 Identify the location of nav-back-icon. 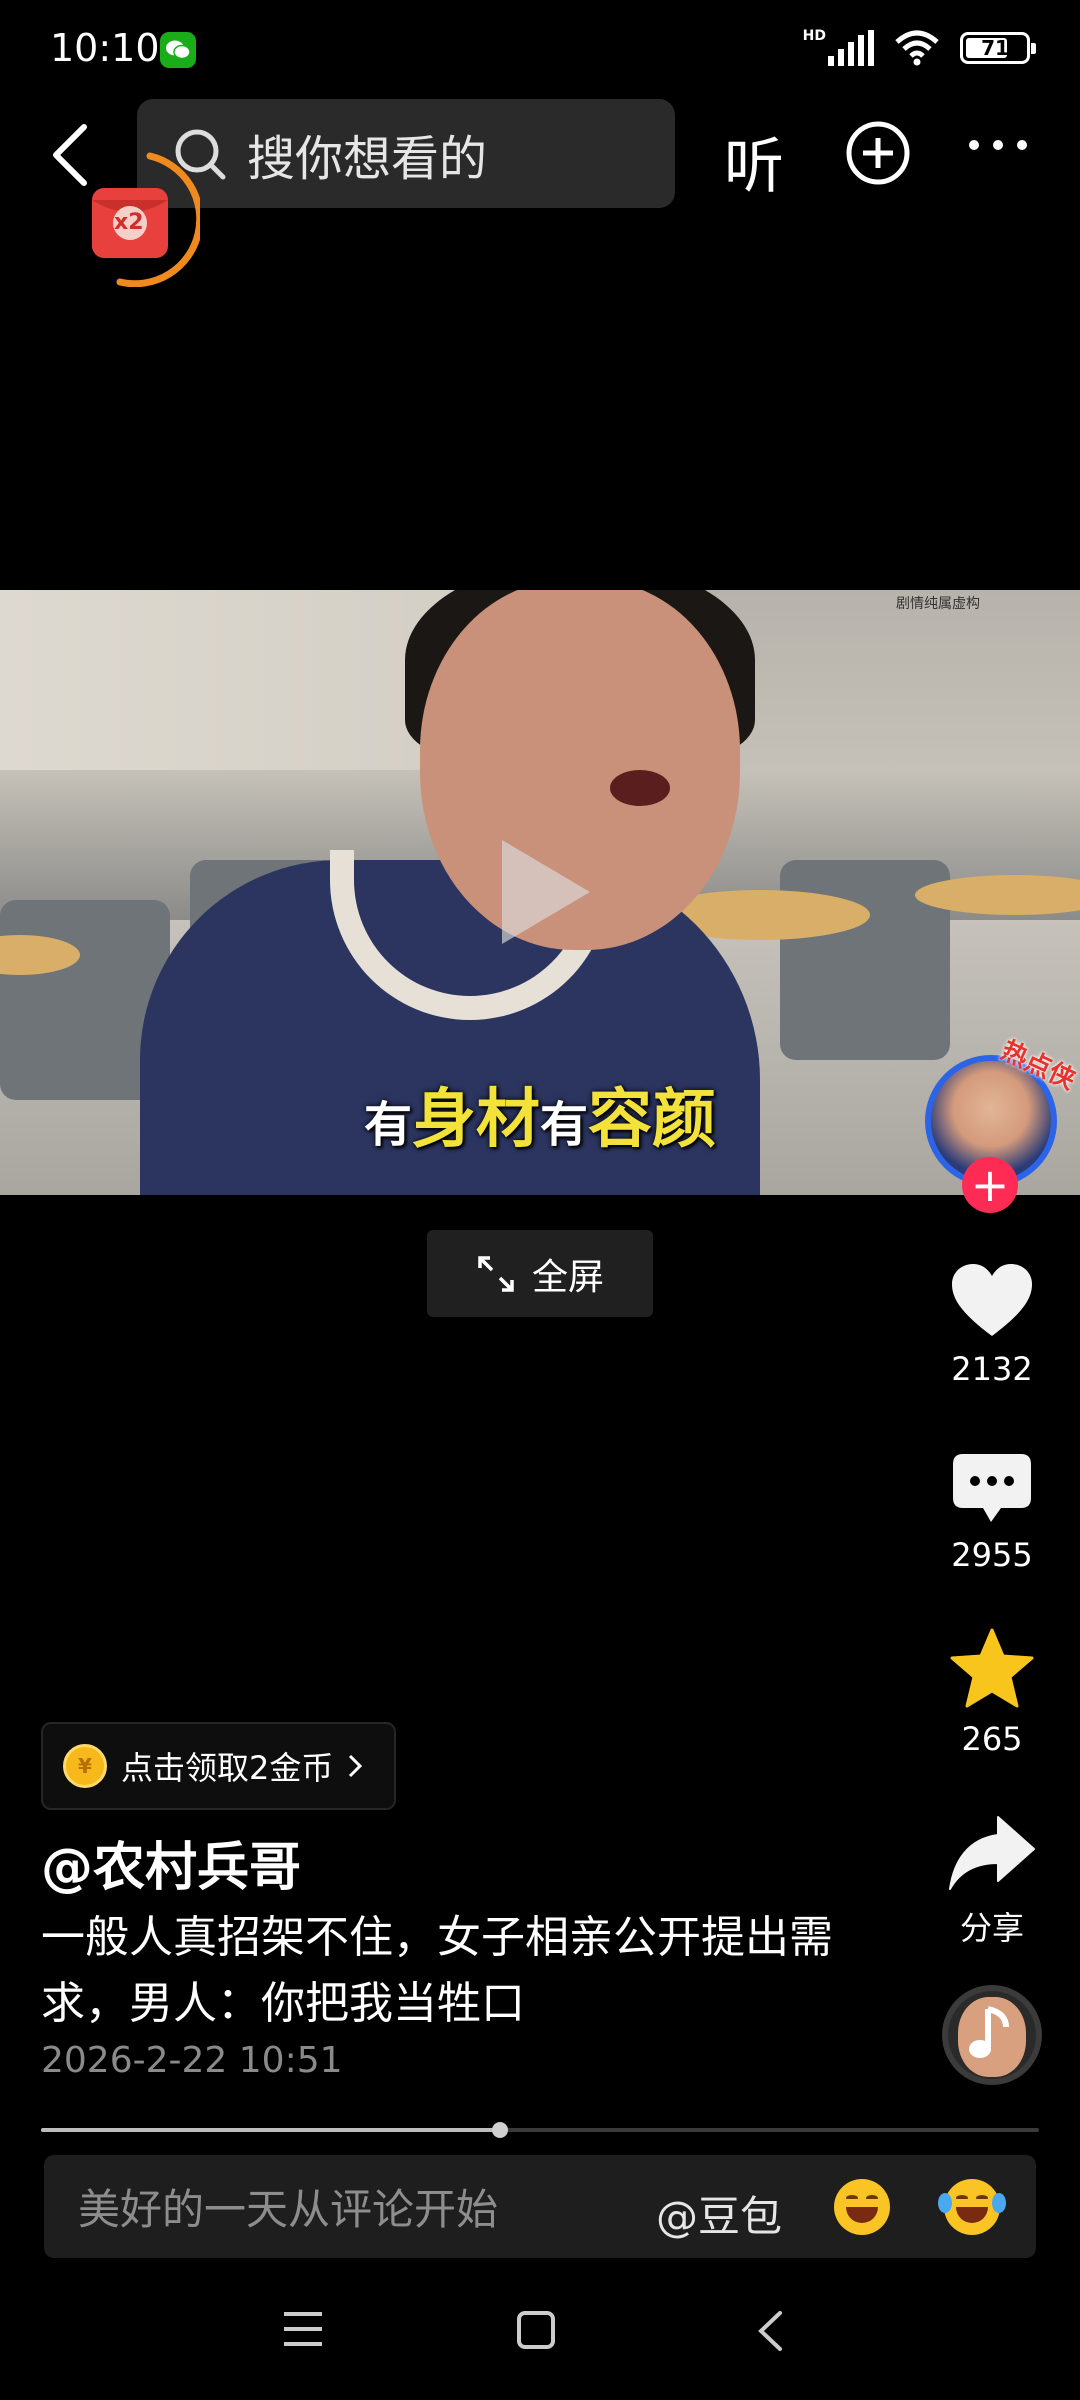
(770, 2331).